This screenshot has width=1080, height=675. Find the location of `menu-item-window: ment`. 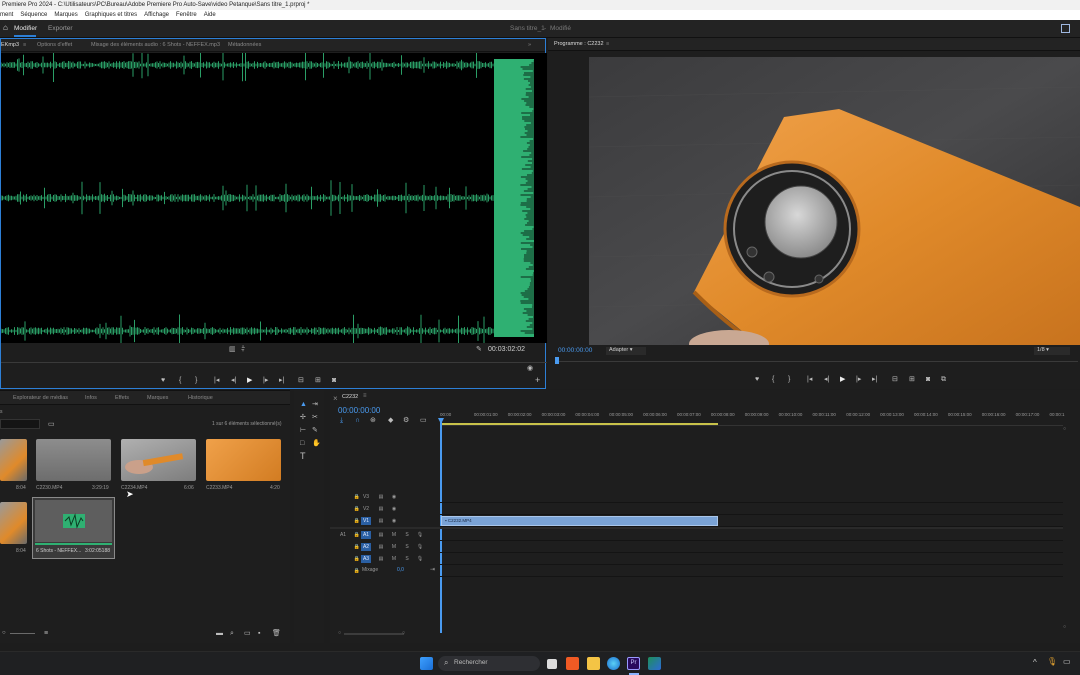

menu-item-window: ment is located at coordinates (6, 15).